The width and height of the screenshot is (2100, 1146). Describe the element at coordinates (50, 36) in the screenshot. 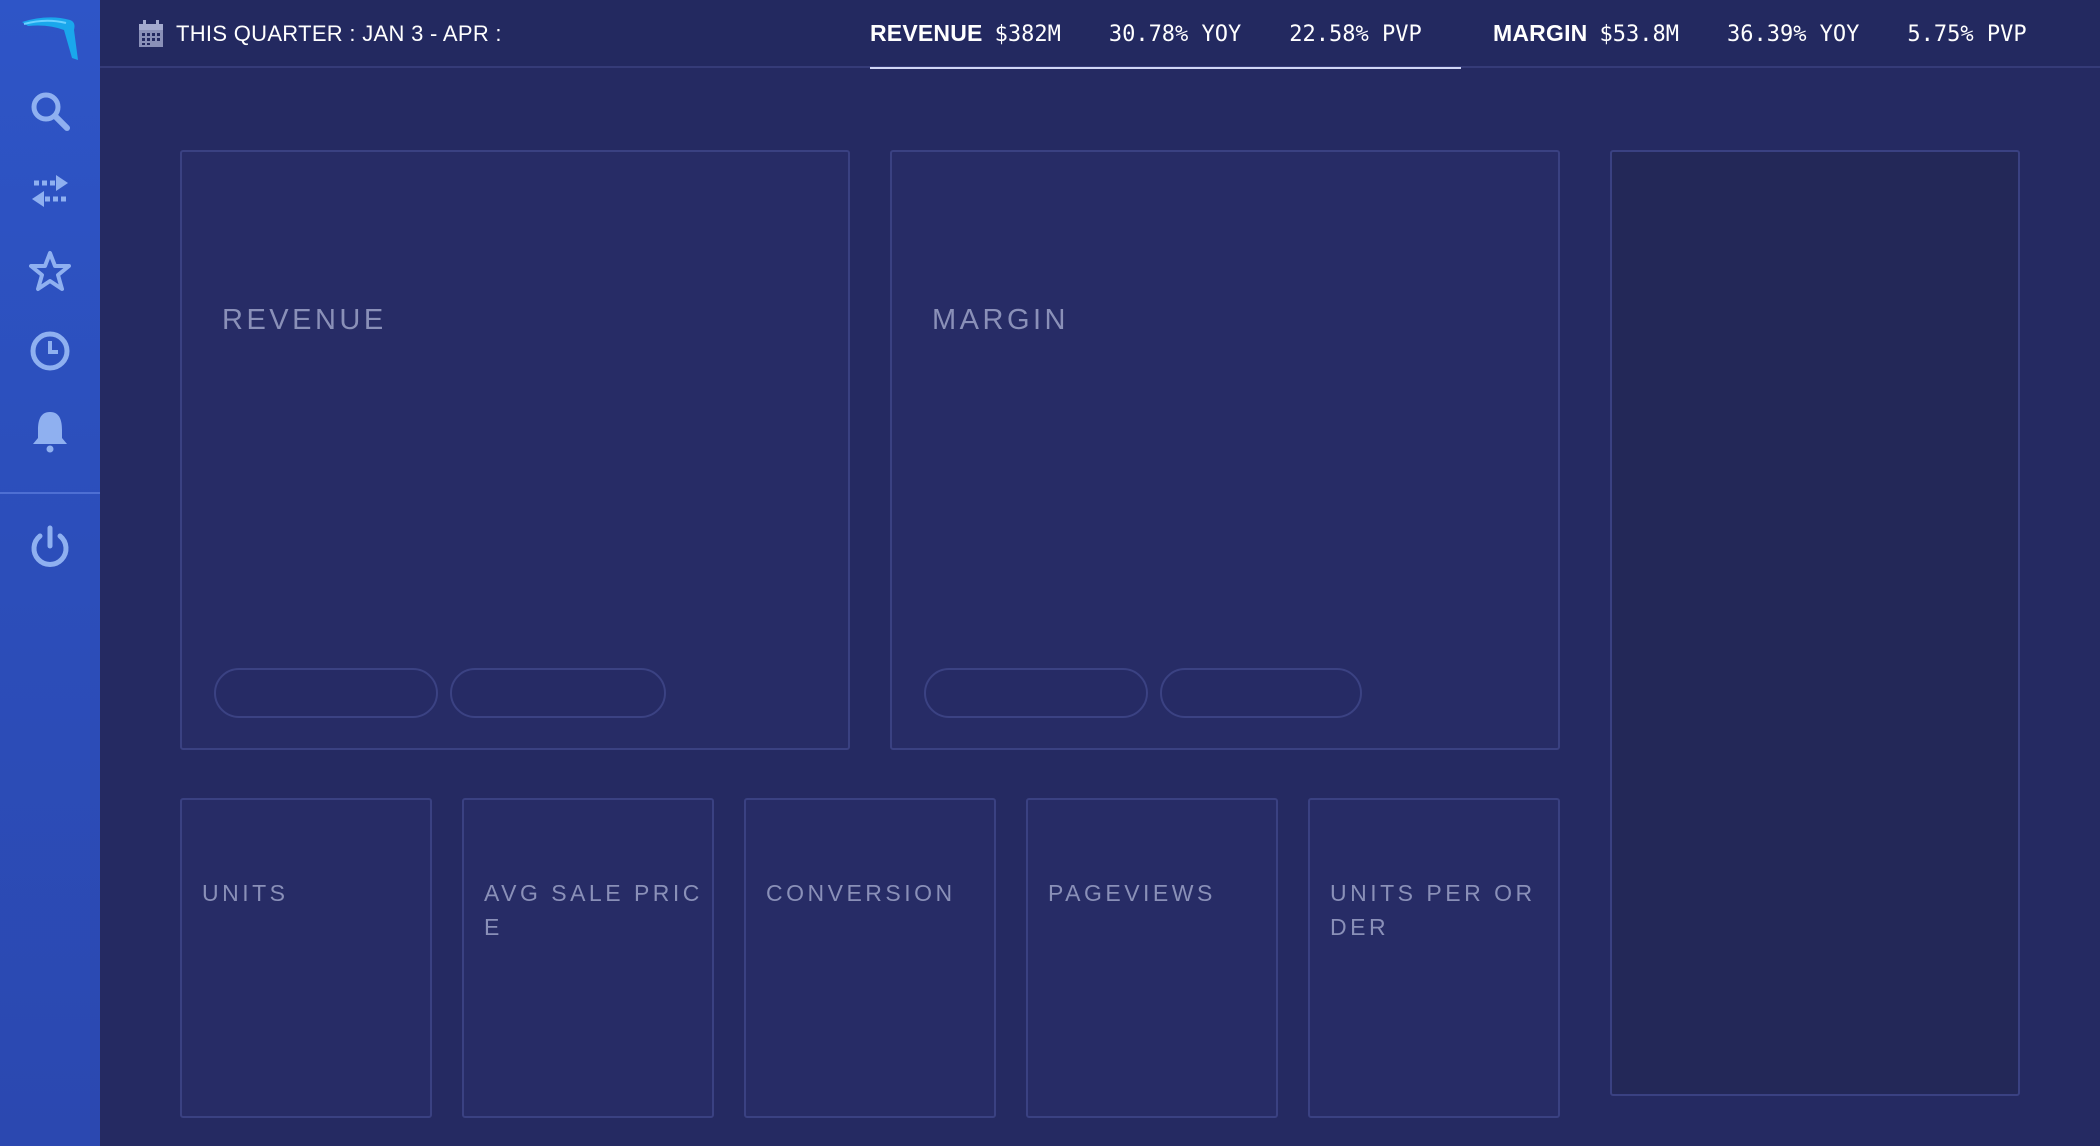

I see `boomerang-logo-icon` at that location.